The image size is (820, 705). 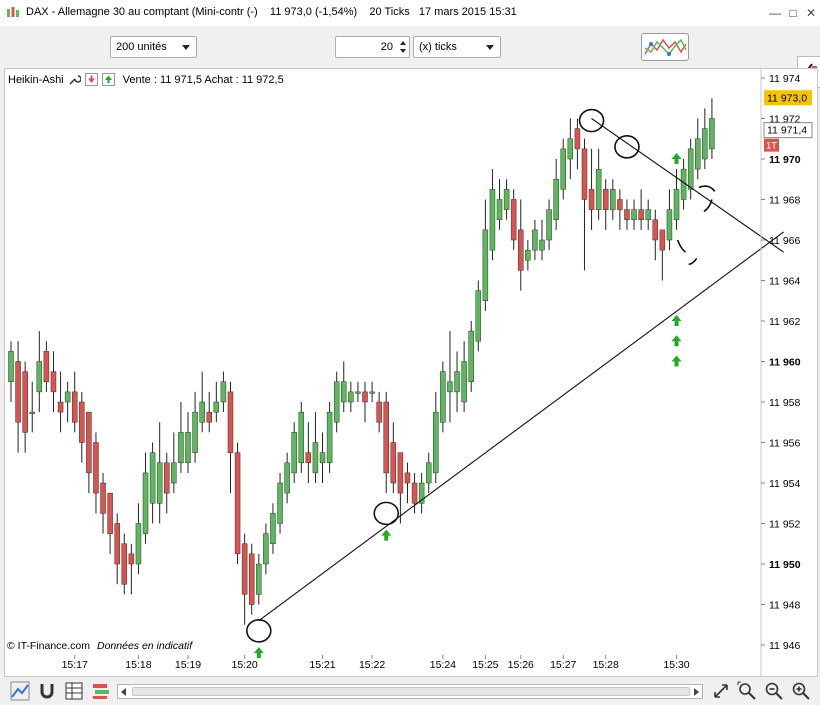 I want to click on minimize-button: —, so click(x=775, y=13).